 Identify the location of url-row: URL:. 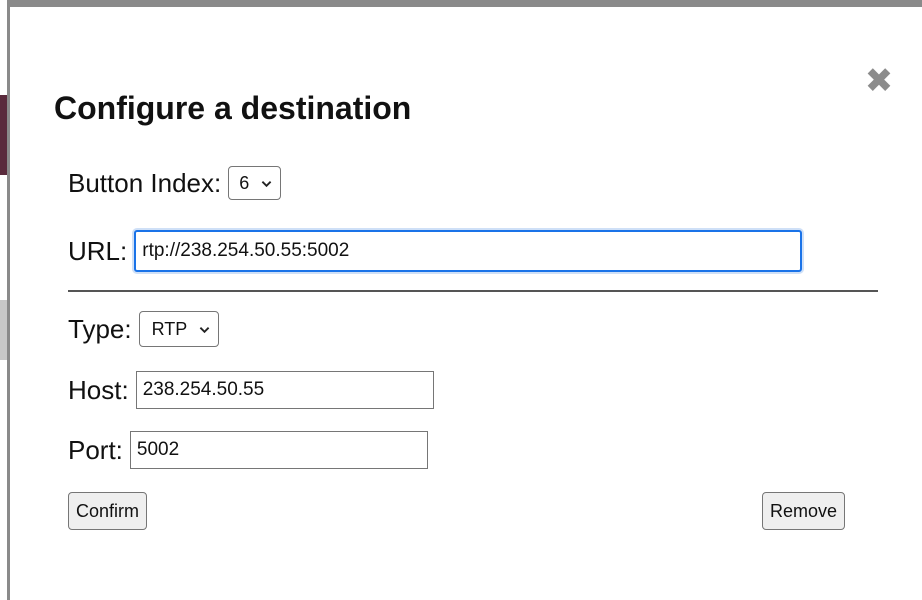
(435, 251).